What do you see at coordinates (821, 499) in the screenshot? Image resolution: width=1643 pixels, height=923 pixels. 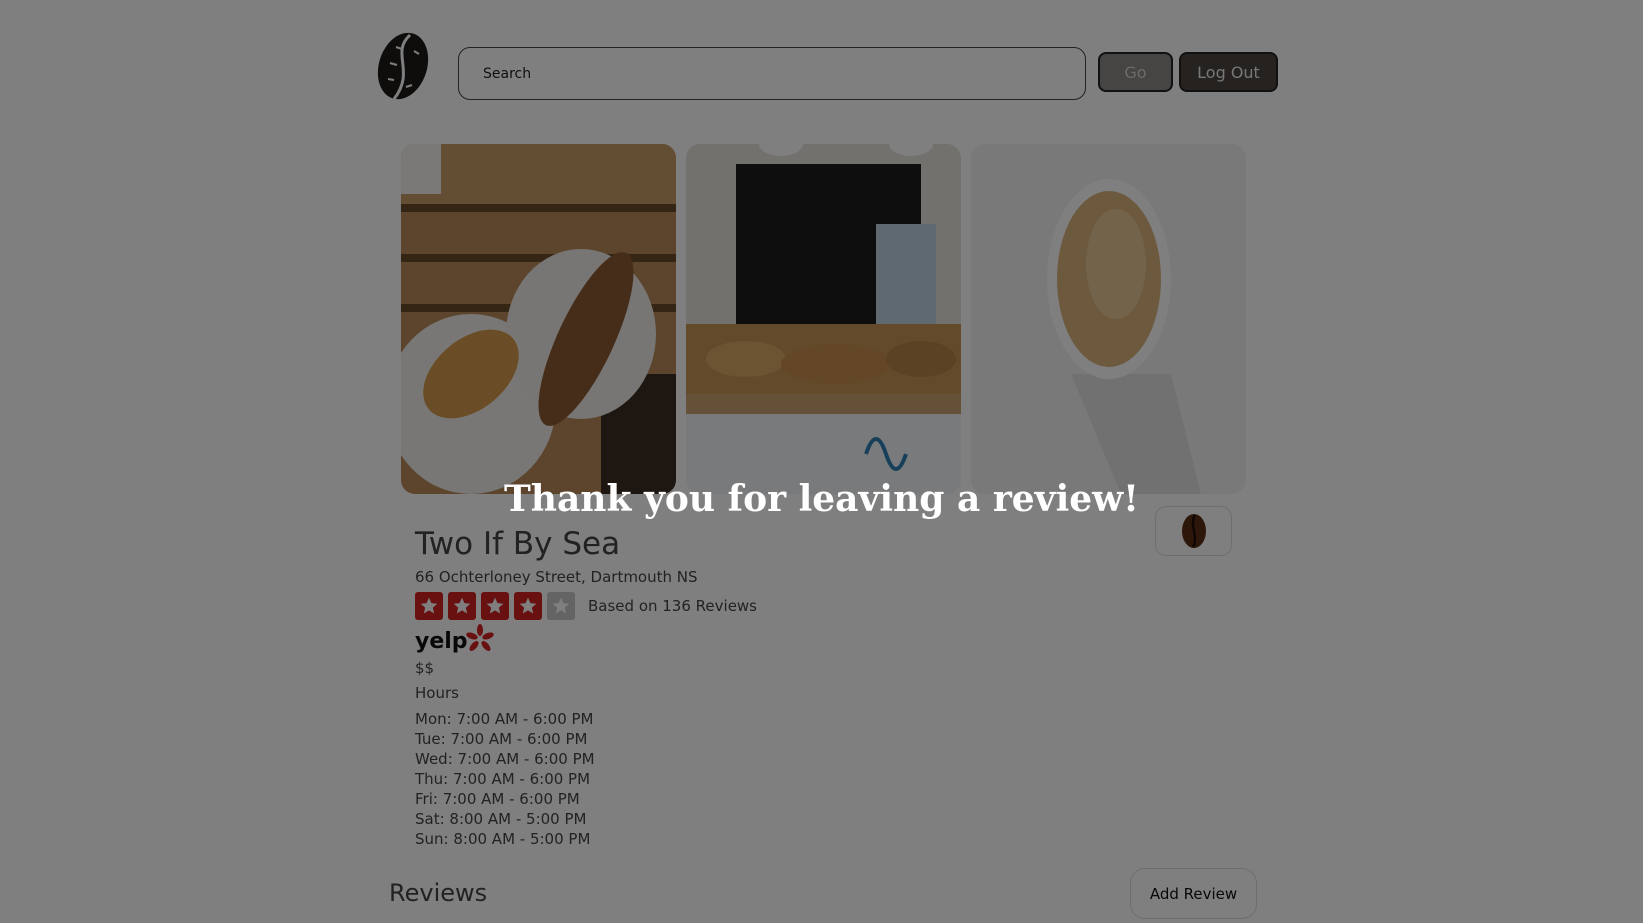 I see `review-thank-you-message: Thank you for leaving a review!` at bounding box center [821, 499].